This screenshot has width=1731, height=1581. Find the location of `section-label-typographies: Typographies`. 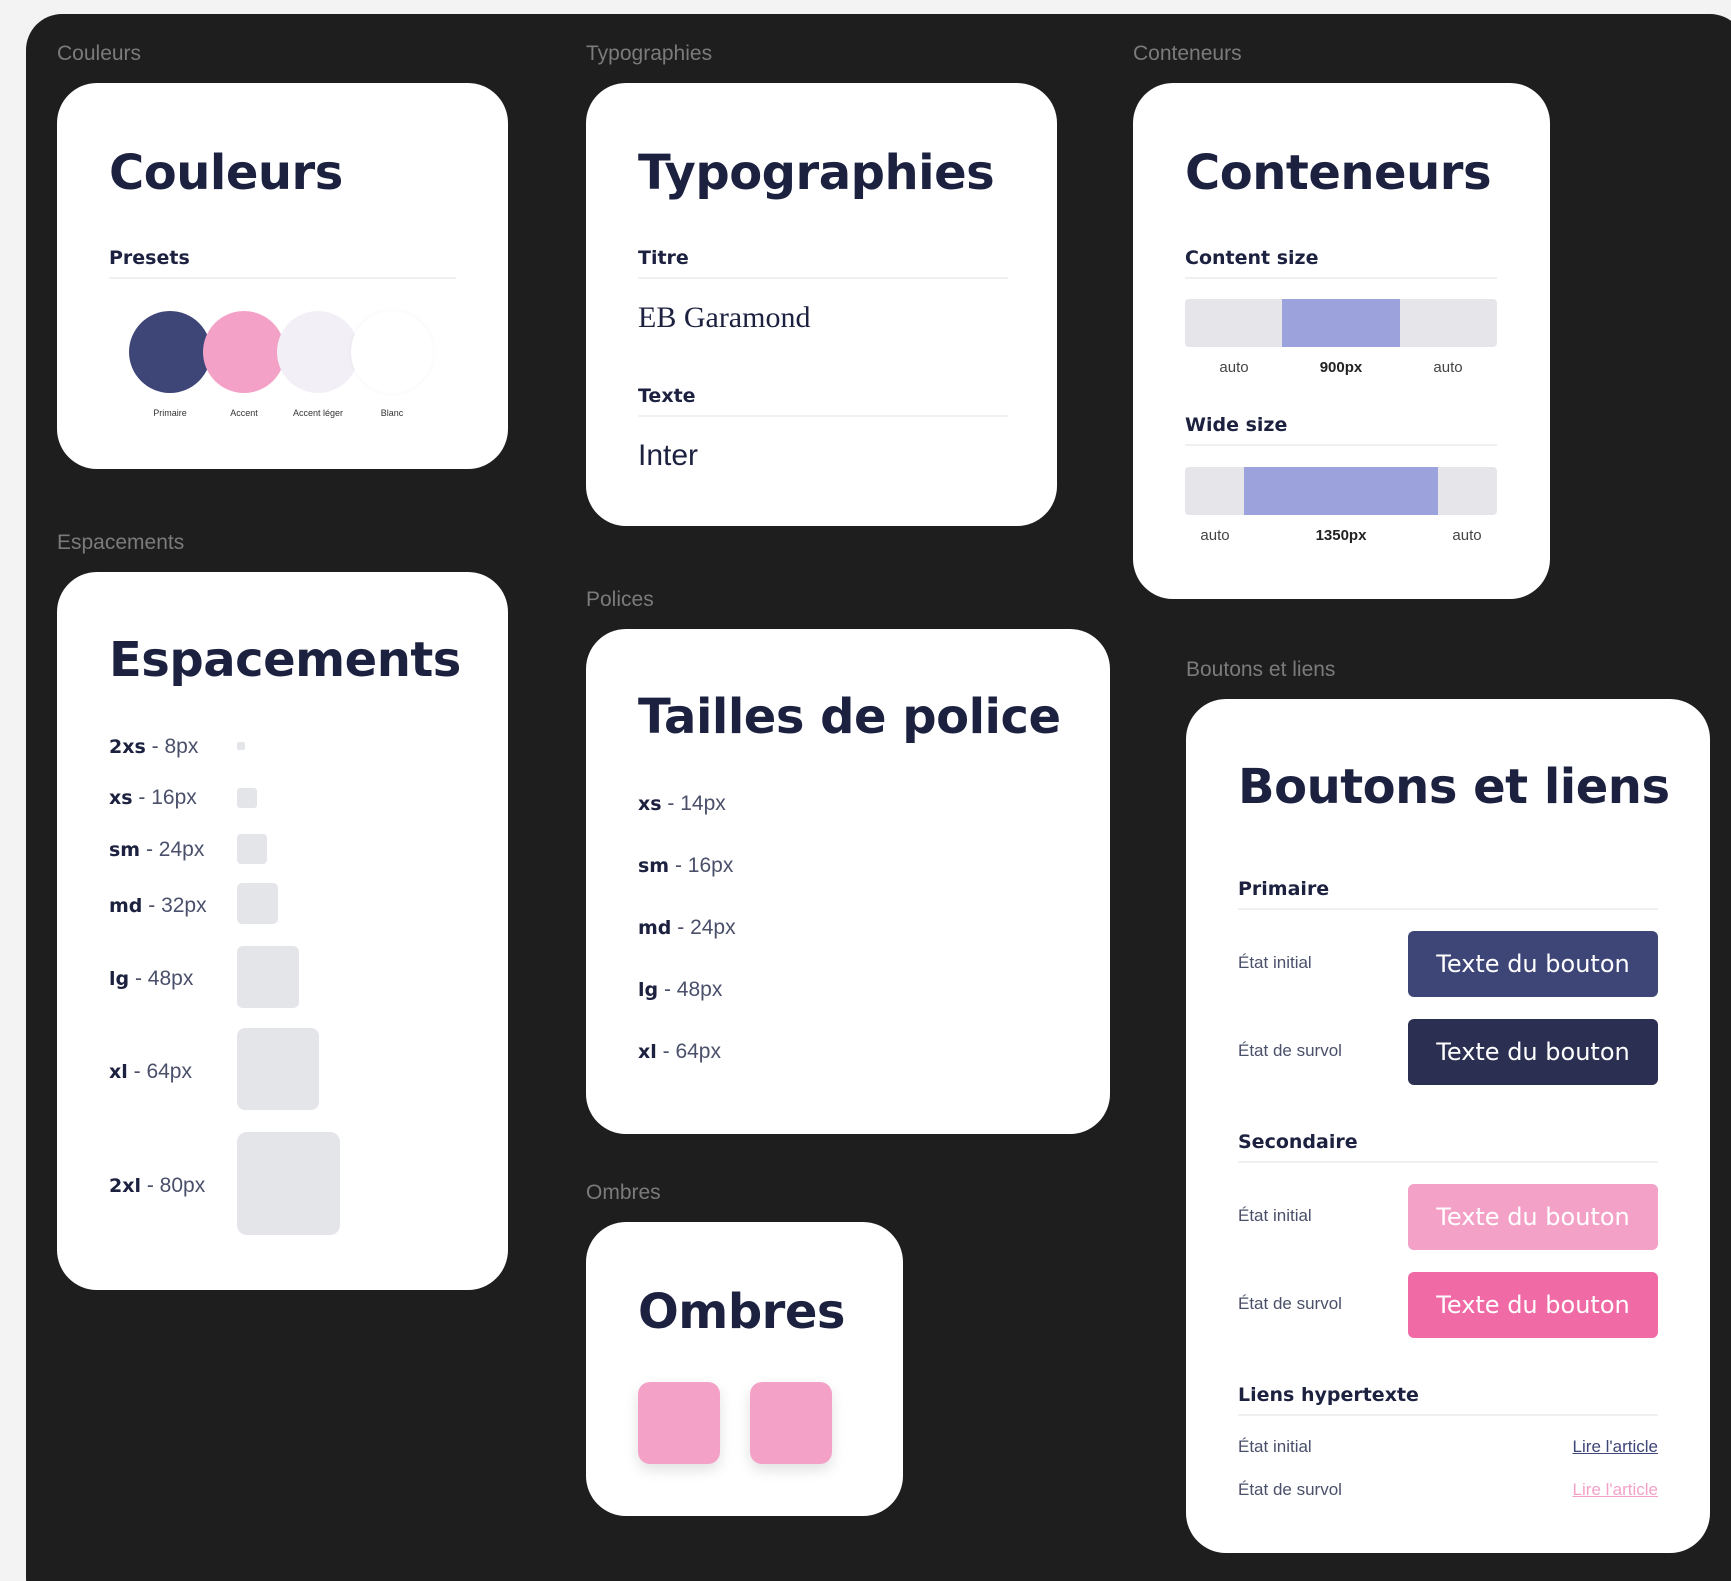

section-label-typographies: Typographies is located at coordinates (649, 53).